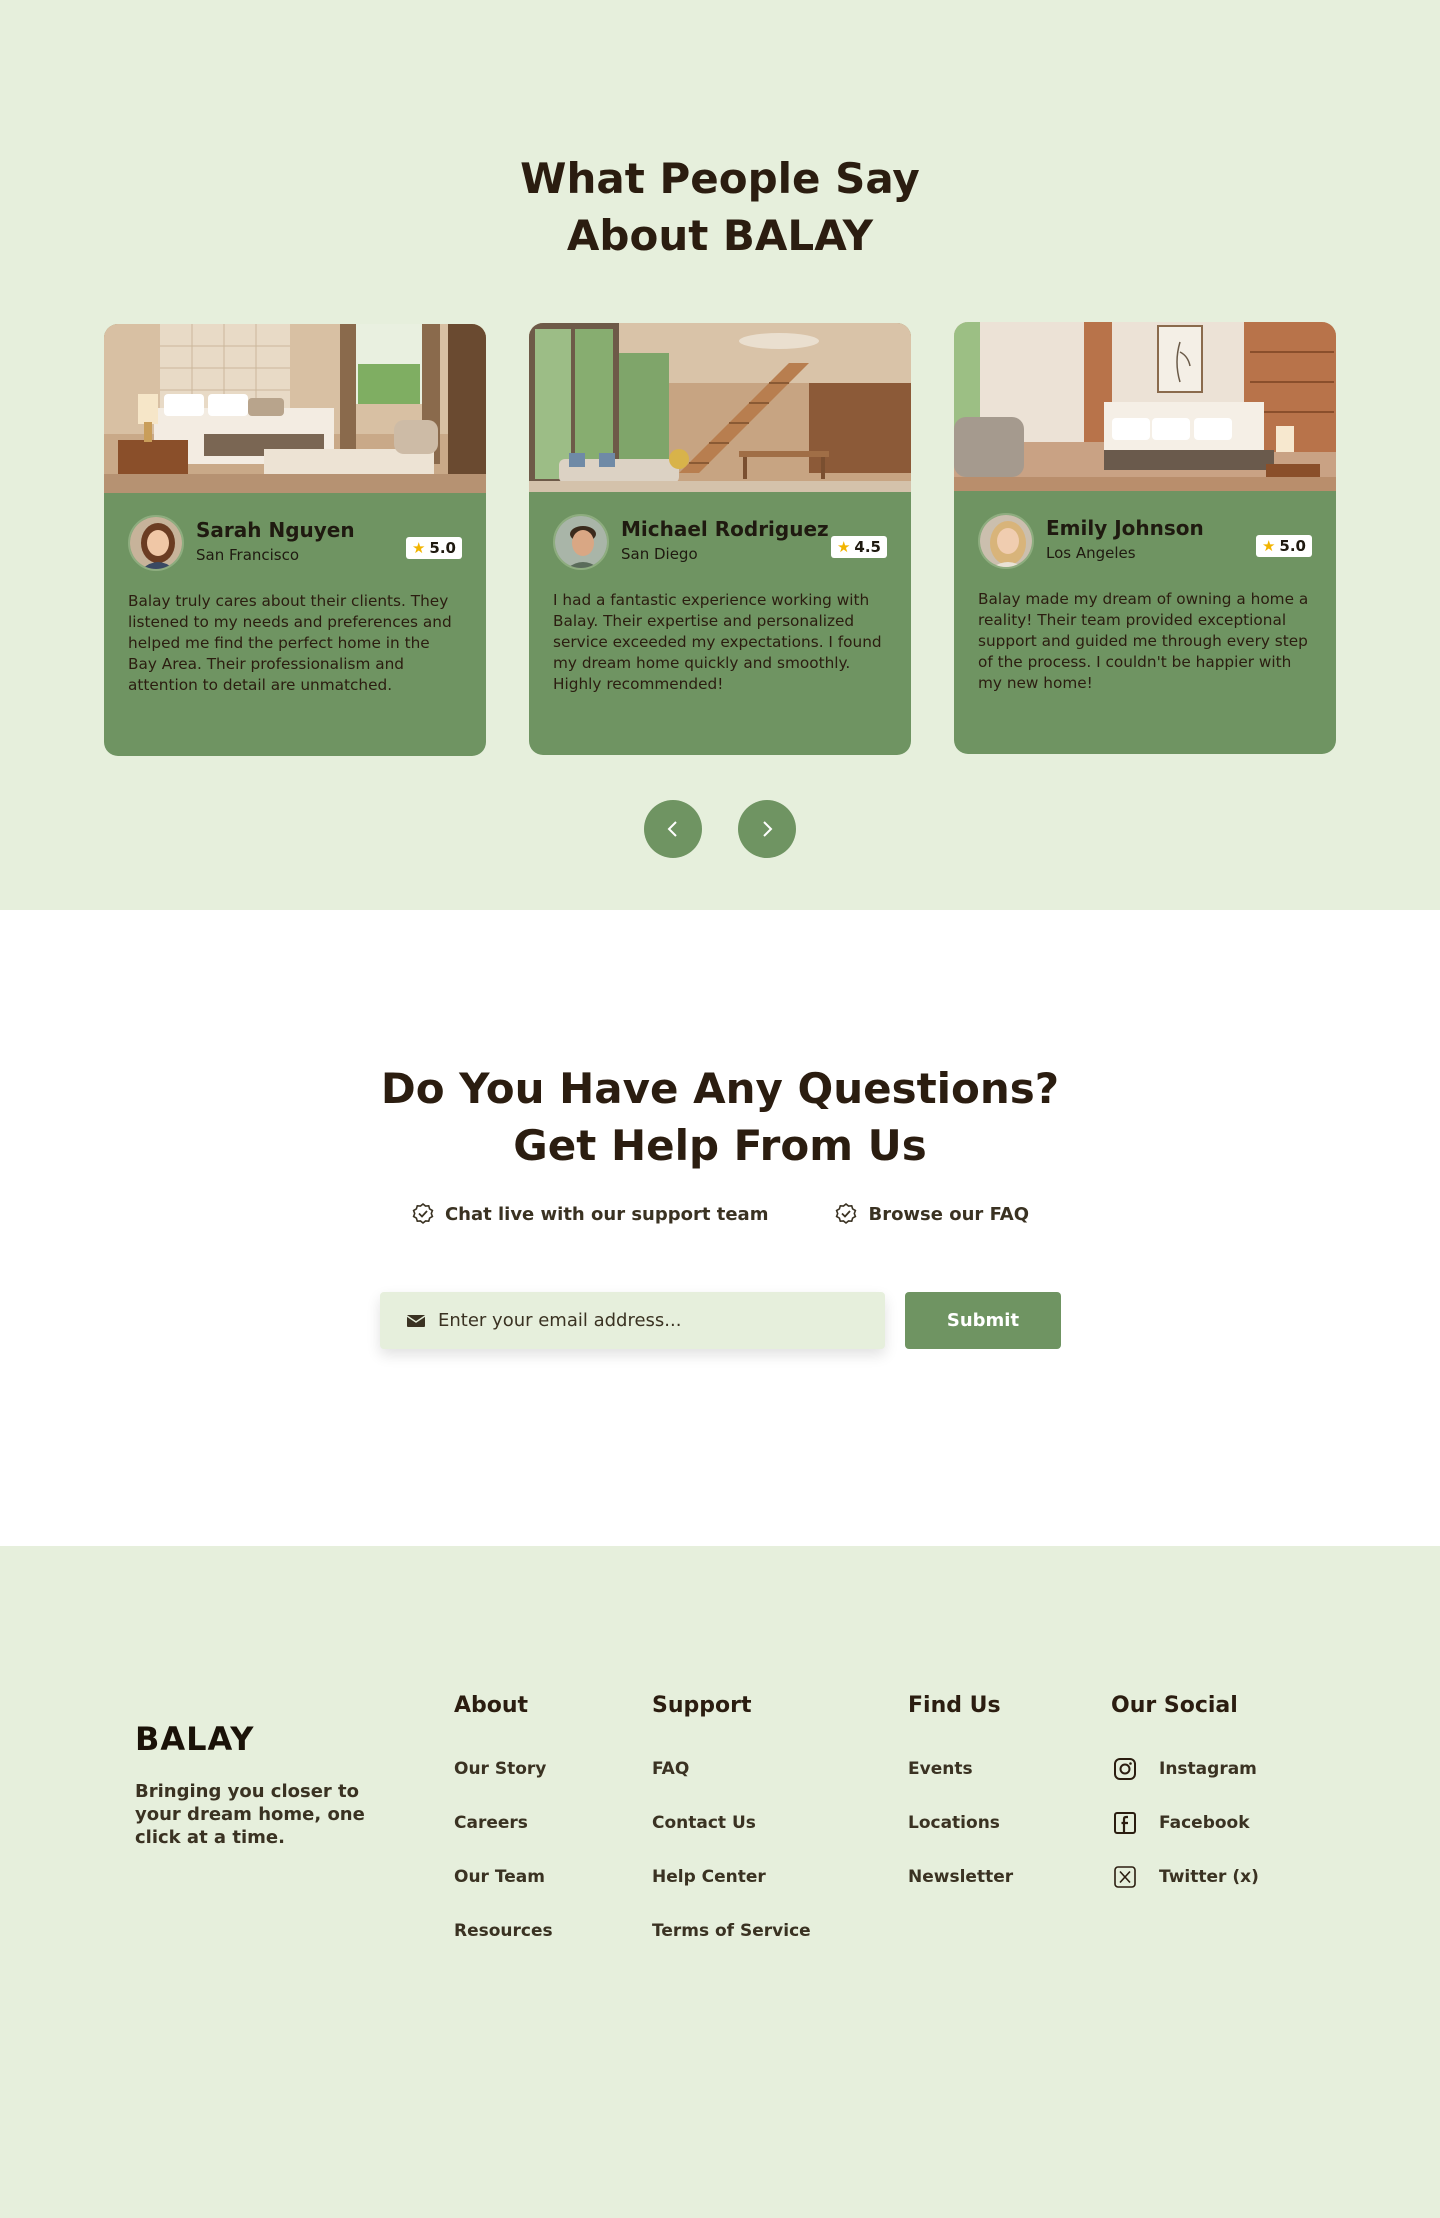  Describe the element at coordinates (960, 1877) in the screenshot. I see `footer-link-newsletter: Newsletter` at that location.